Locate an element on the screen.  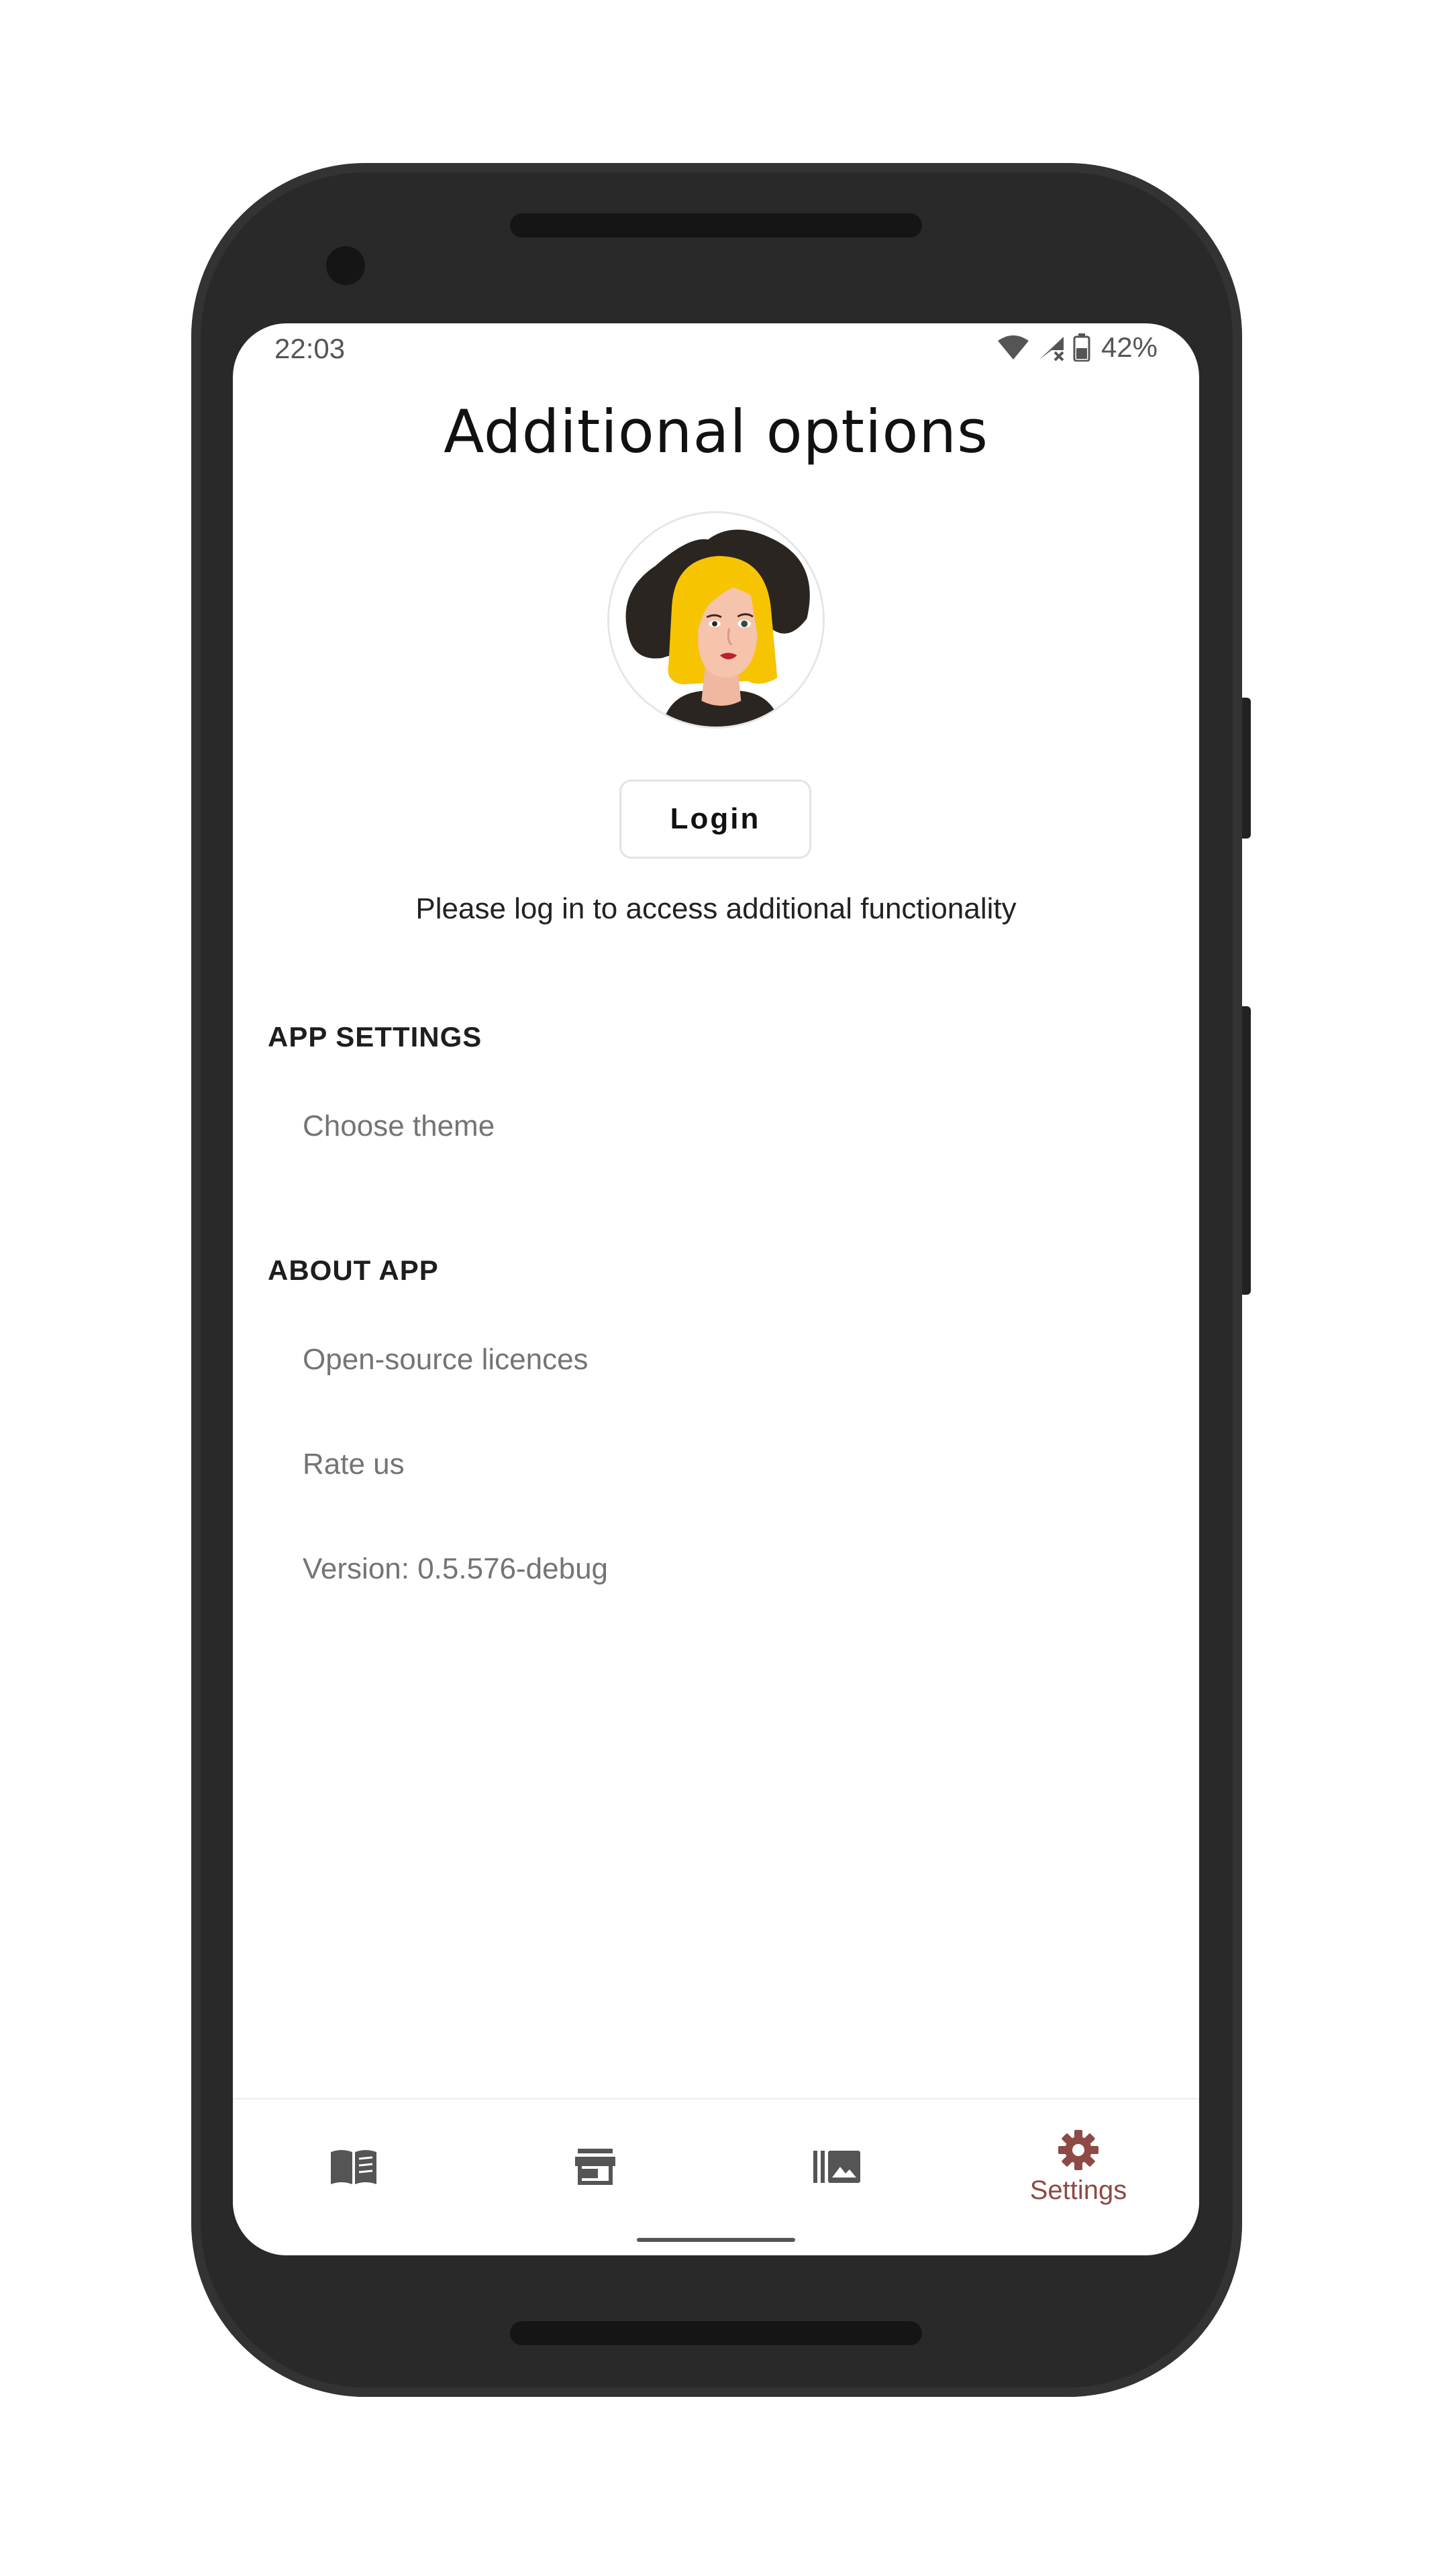
section-header-about-app: ABOUT APP is located at coordinates (353, 1270).